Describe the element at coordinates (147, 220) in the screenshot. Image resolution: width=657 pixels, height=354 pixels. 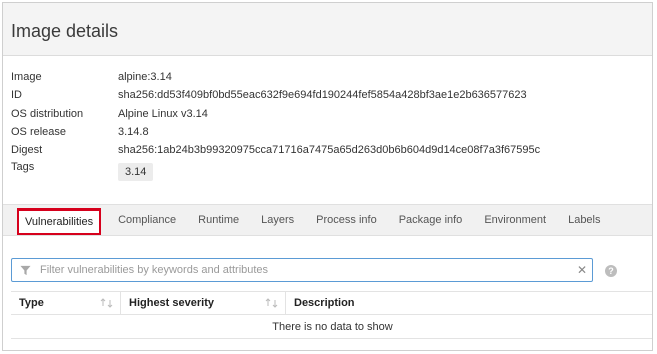
I see `tab-compliance: Compliance` at that location.